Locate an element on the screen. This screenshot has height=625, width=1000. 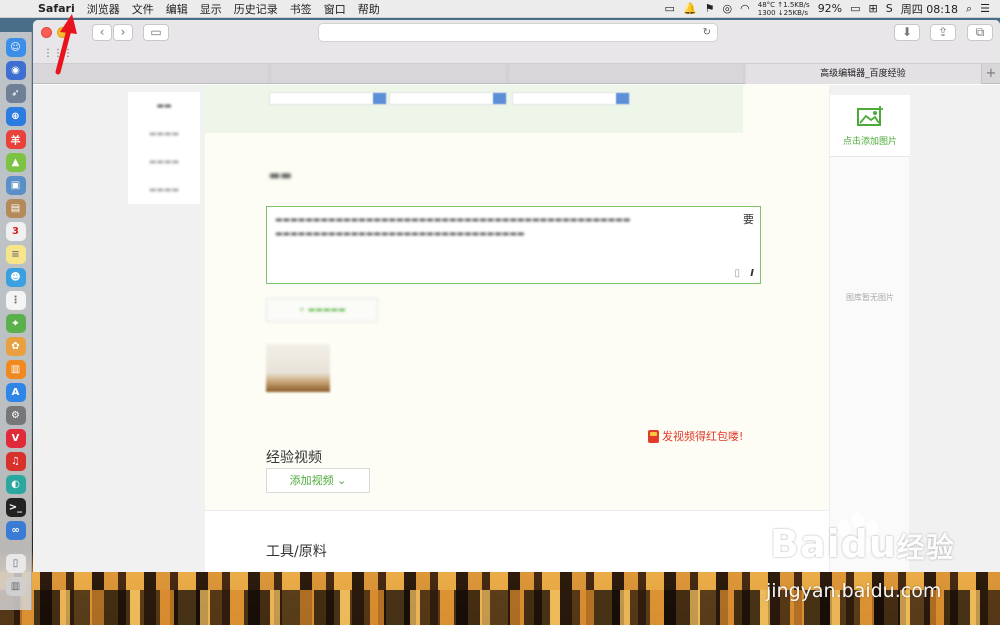
baidu-netdisk-icon: ∞ is located at coordinates (15, 530).